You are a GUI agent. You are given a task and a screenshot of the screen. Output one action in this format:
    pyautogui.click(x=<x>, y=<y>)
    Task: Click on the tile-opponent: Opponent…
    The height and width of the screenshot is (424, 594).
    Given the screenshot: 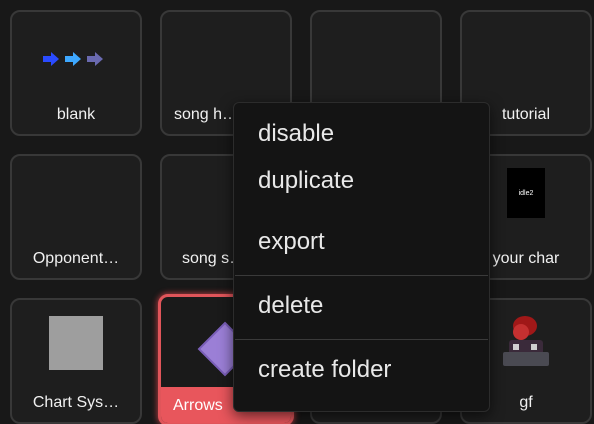 What is the action you would take?
    pyautogui.click(x=76, y=217)
    